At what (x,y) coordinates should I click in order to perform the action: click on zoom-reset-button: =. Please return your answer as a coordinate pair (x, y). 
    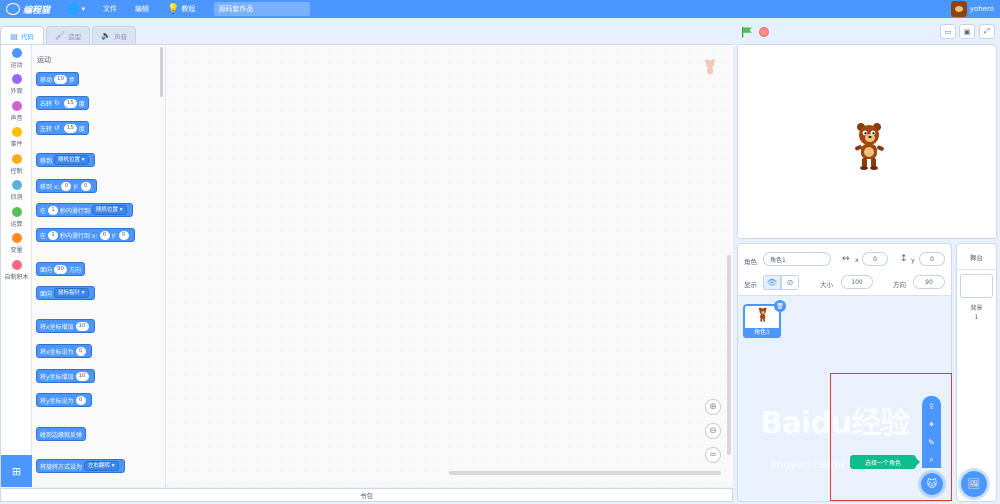
    Looking at the image, I should click on (713, 455).